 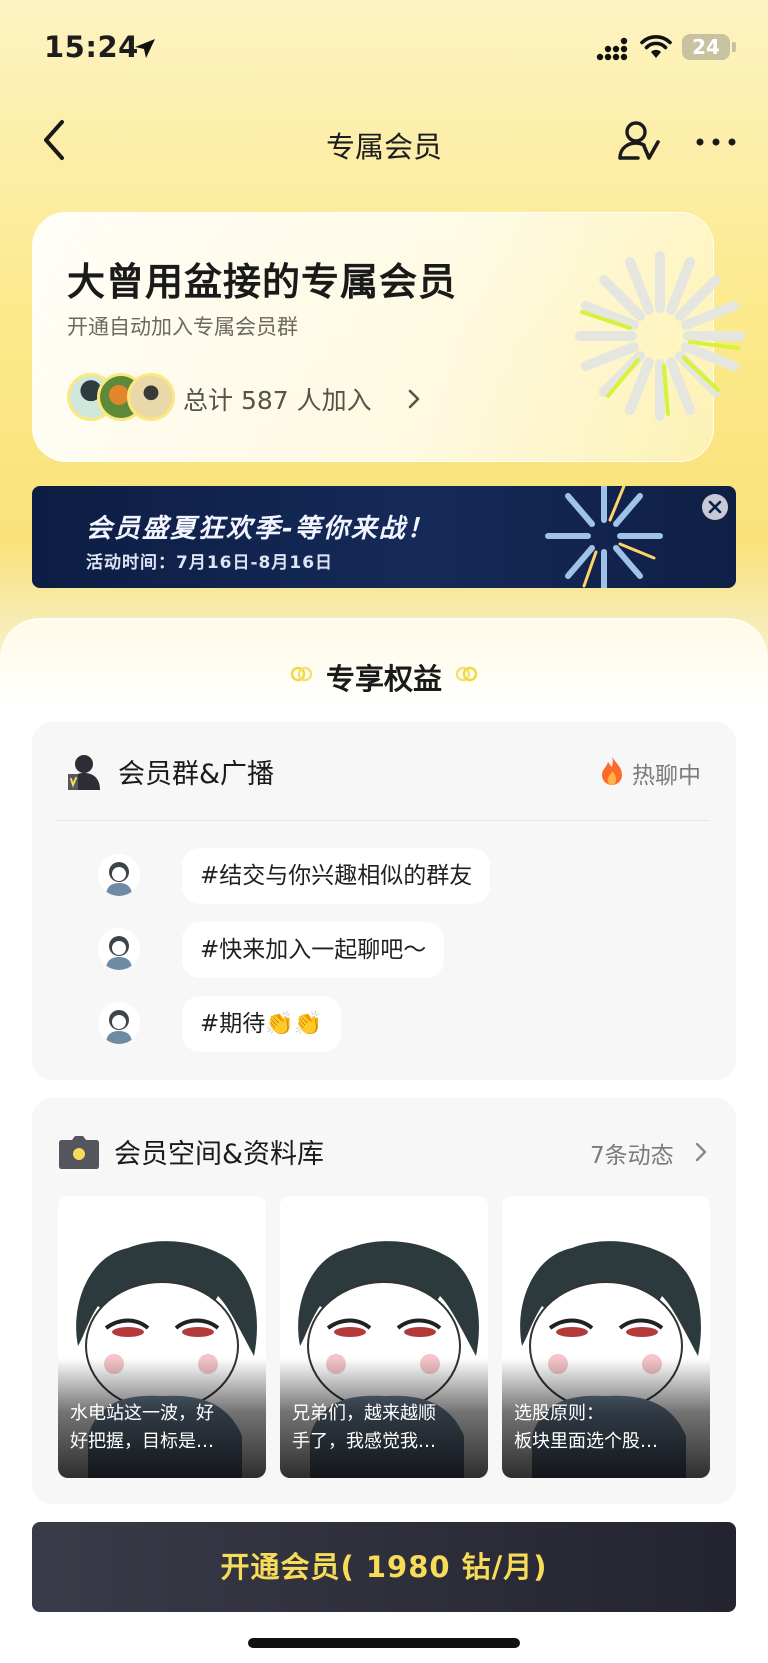 What do you see at coordinates (384, 1567) in the screenshot?
I see `subscribe-button: 开通会员( 1980 钻/月)` at bounding box center [384, 1567].